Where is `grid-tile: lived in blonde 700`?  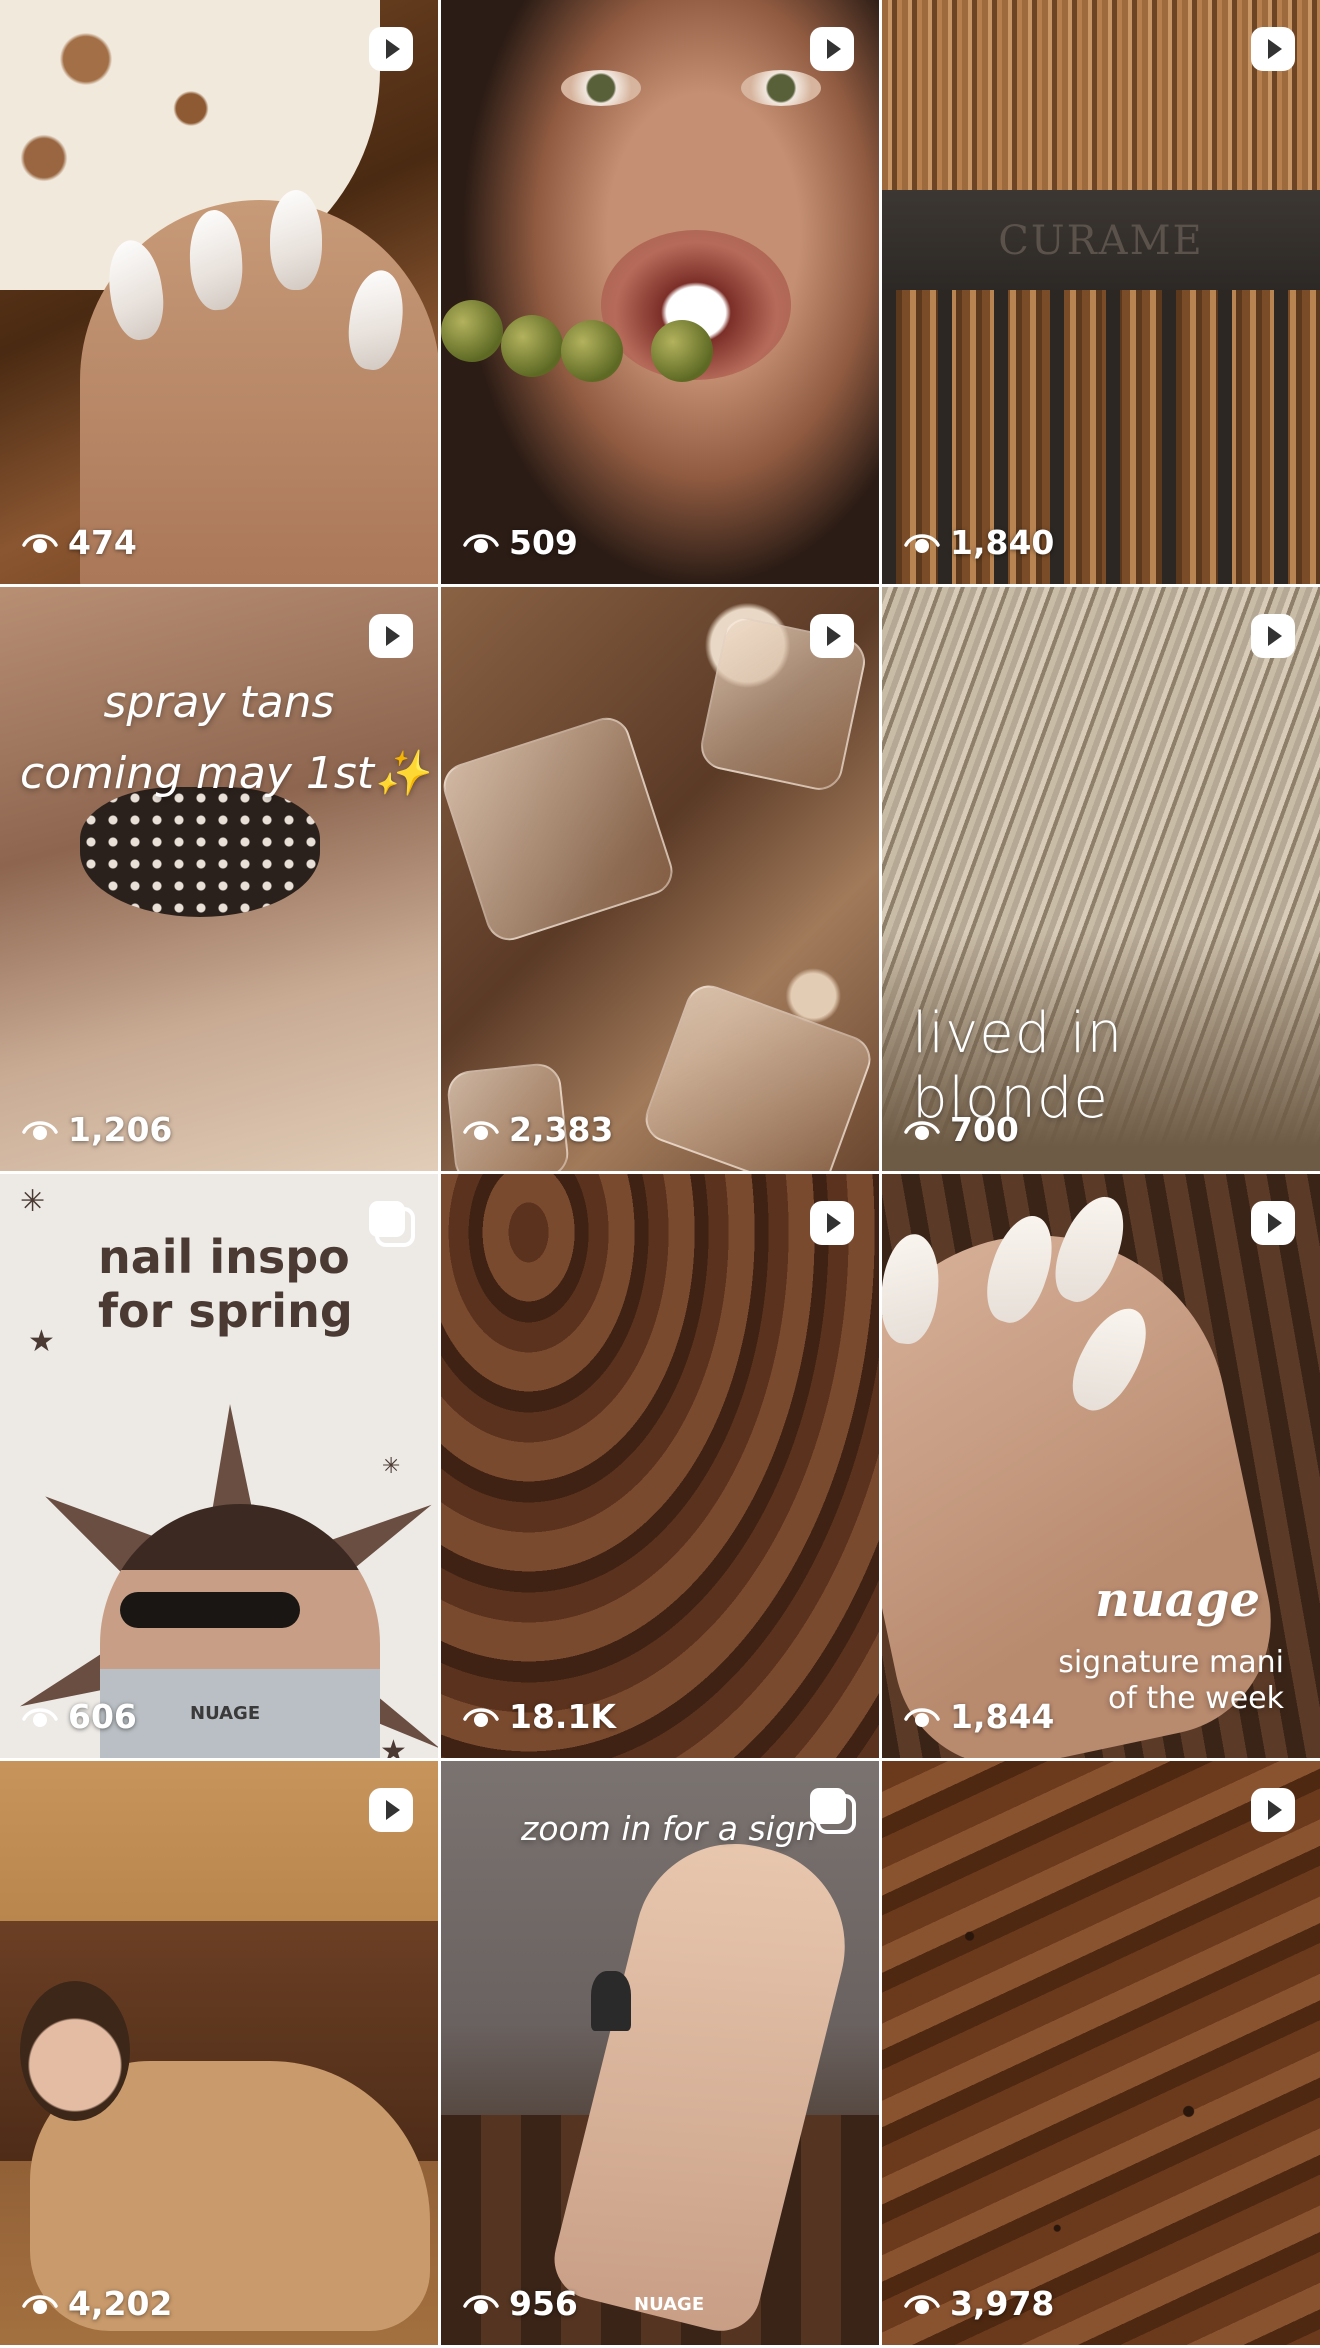
grid-tile: lived in blonde 700 is located at coordinates (1101, 879).